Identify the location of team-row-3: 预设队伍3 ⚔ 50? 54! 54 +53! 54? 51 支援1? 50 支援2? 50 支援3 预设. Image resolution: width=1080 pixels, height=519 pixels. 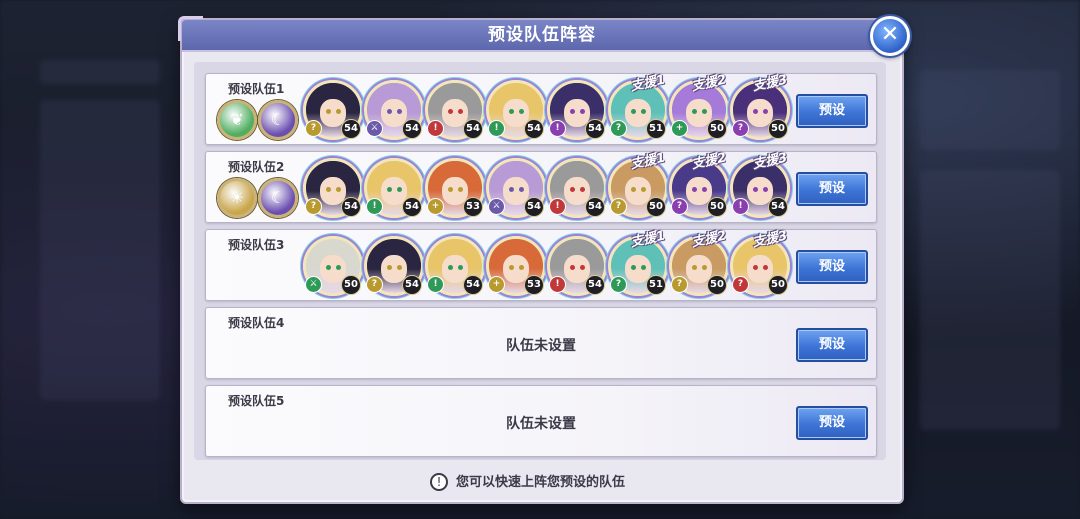
(541, 264).